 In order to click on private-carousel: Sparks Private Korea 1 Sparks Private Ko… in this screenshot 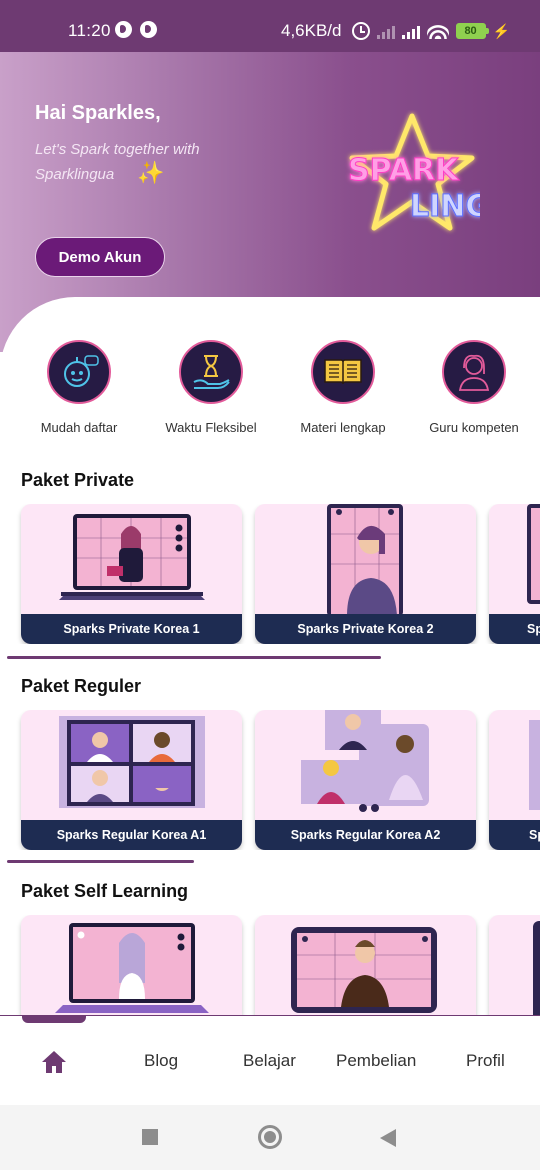, I will do `click(270, 574)`.